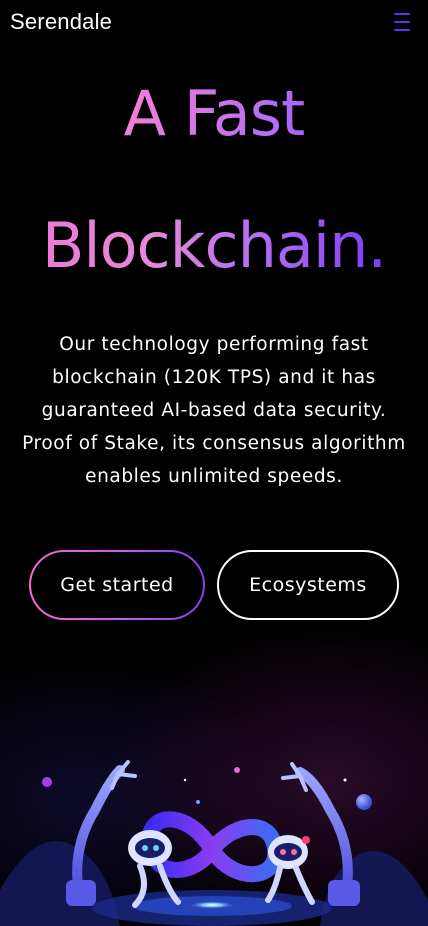  I want to click on hamburger-menu-icon, so click(402, 23).